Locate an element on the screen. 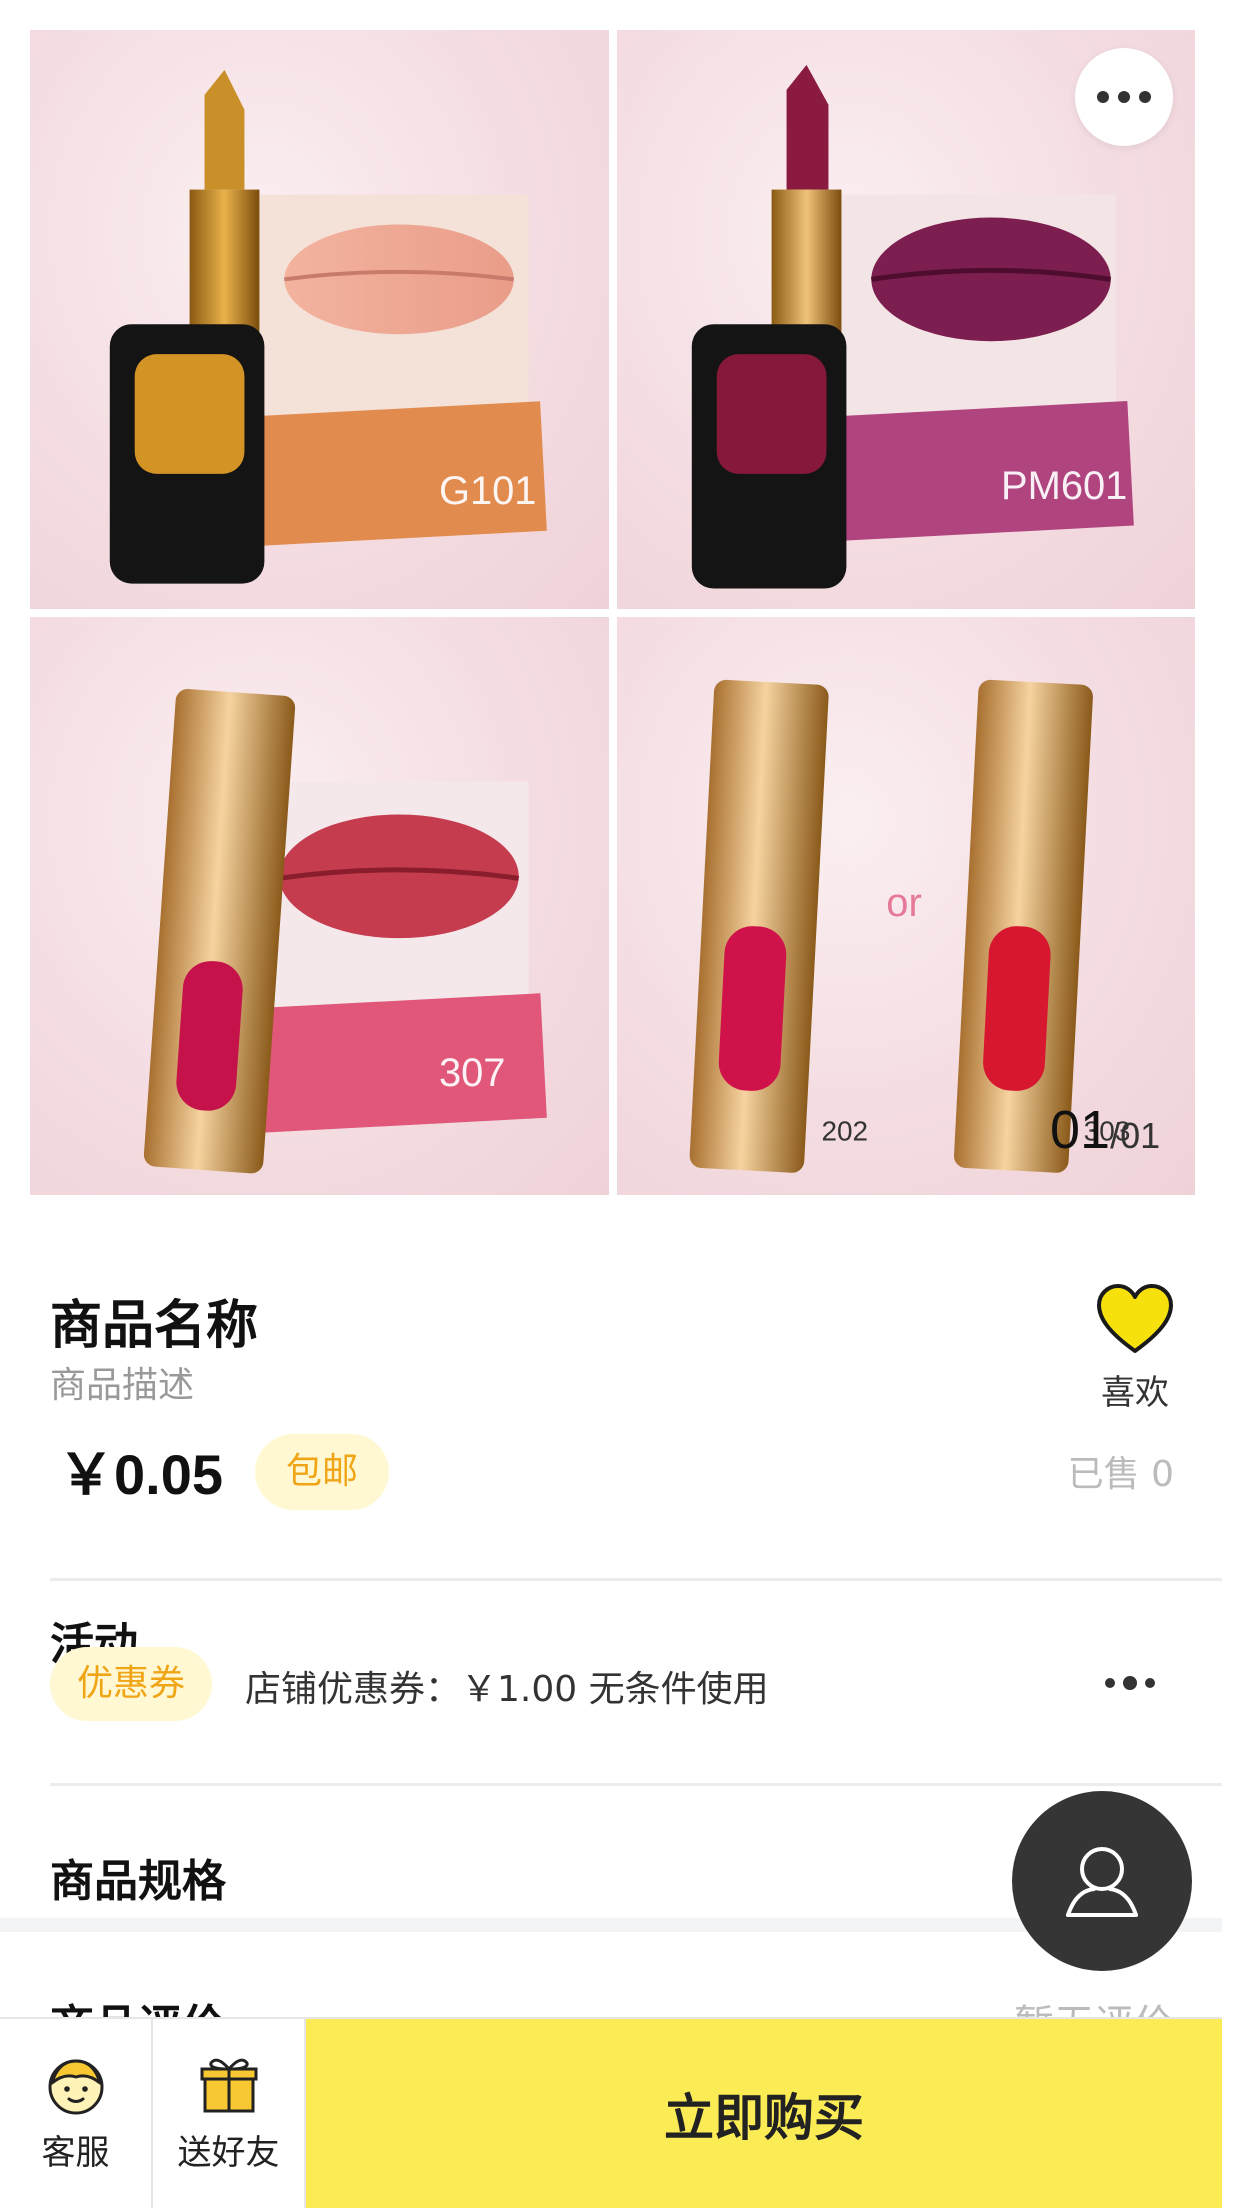 The image size is (1242, 2208). like-button: 喜欢 is located at coordinates (1135, 1348).